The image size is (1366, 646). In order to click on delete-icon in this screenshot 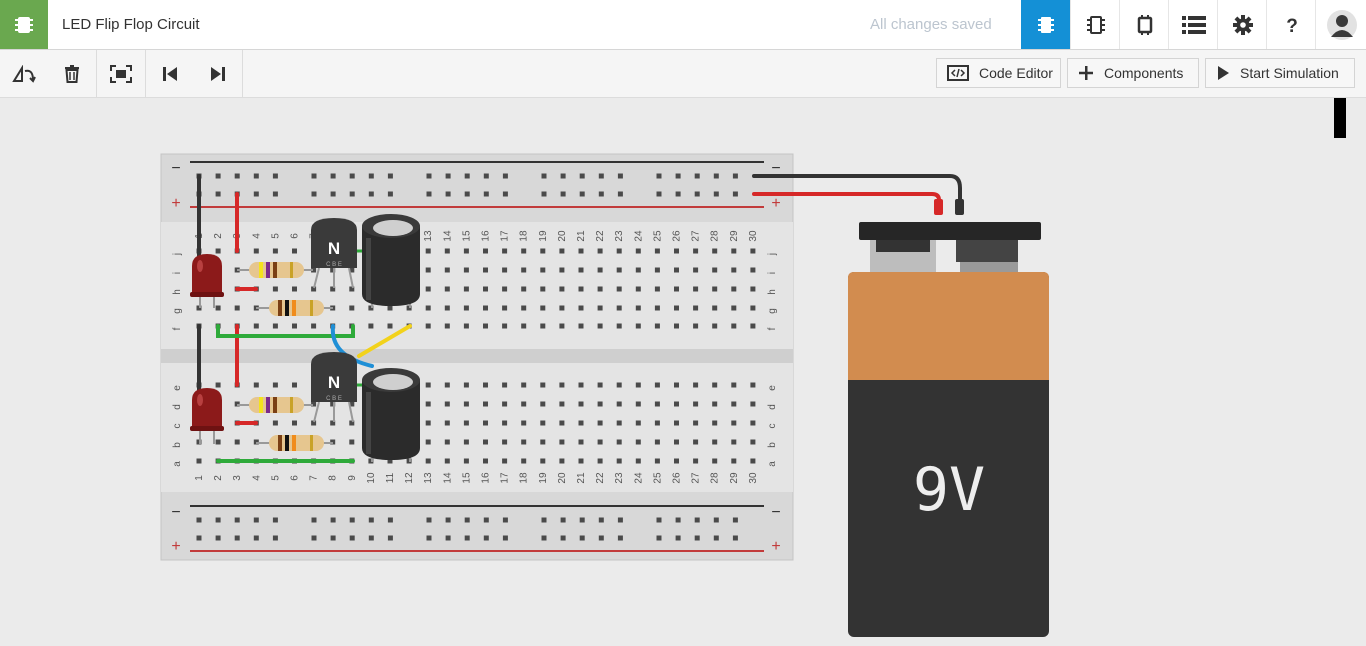, I will do `click(72, 73)`.